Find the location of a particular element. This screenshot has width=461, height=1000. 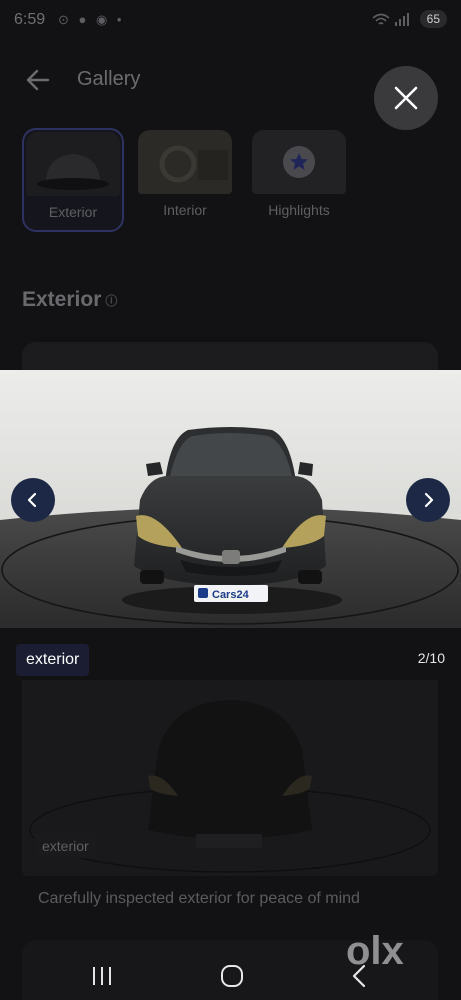

exterior-thumbnail is located at coordinates (73, 164).